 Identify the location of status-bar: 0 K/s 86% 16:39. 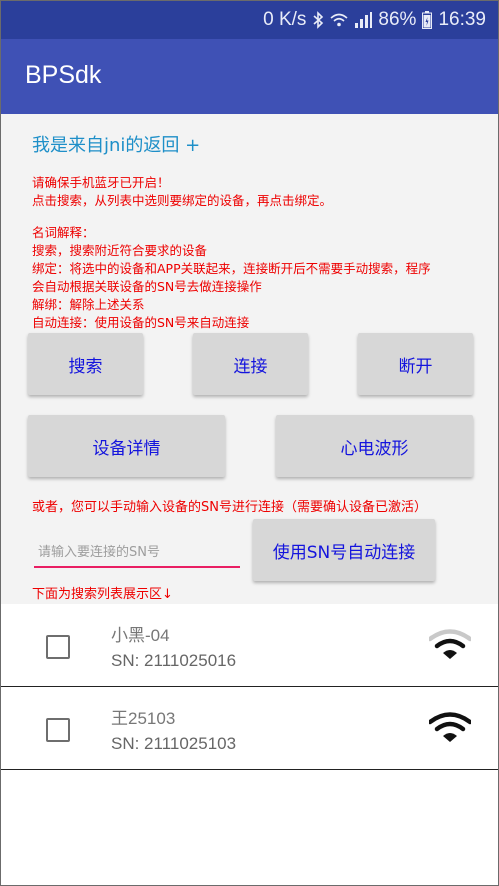
(249, 20).